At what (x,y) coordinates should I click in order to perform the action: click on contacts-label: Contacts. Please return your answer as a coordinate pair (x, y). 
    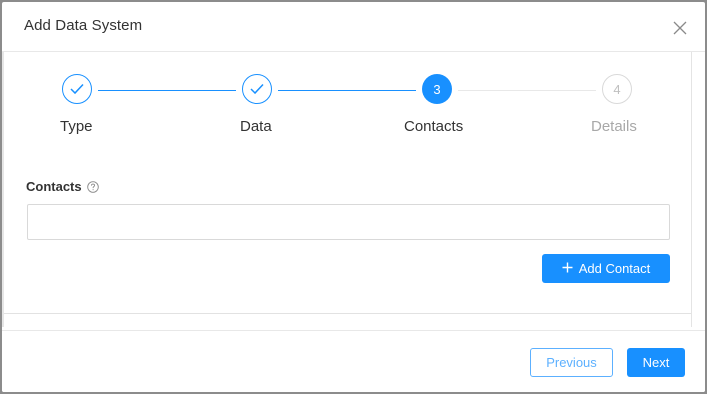
    Looking at the image, I should click on (62, 186).